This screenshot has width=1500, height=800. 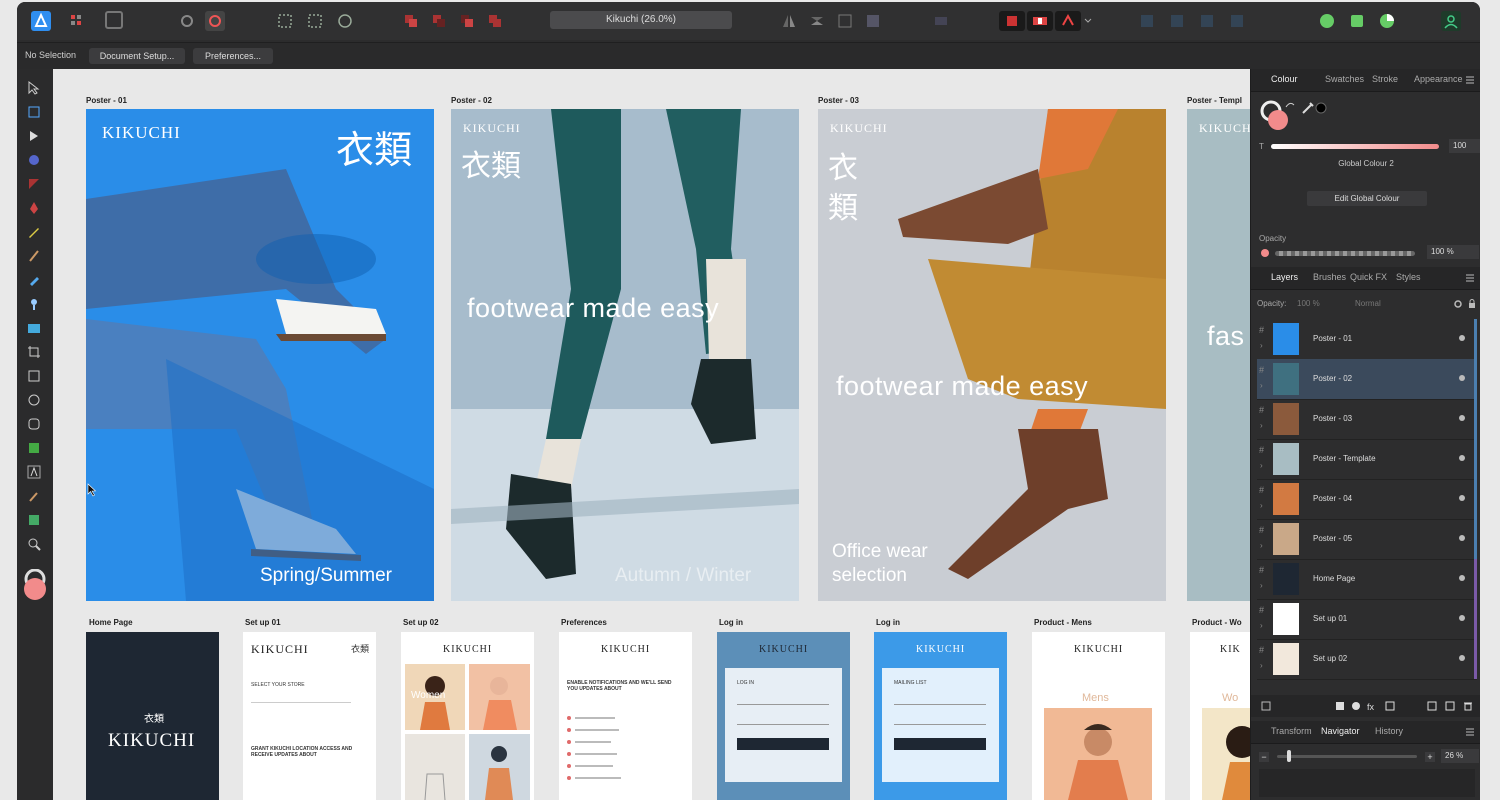 What do you see at coordinates (1040, 21) in the screenshot?
I see `persona-pixel-icon` at bounding box center [1040, 21].